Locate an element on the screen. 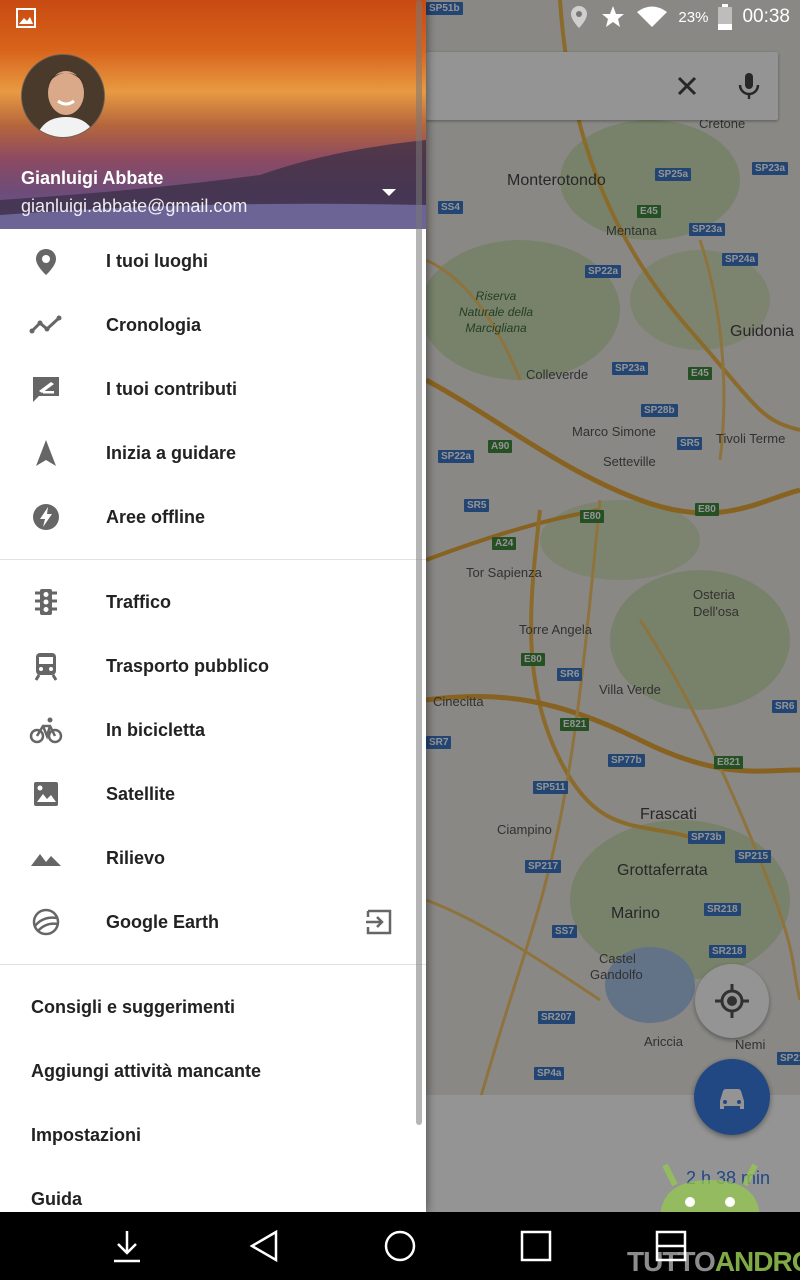  back-icon is located at coordinates (264, 1246).